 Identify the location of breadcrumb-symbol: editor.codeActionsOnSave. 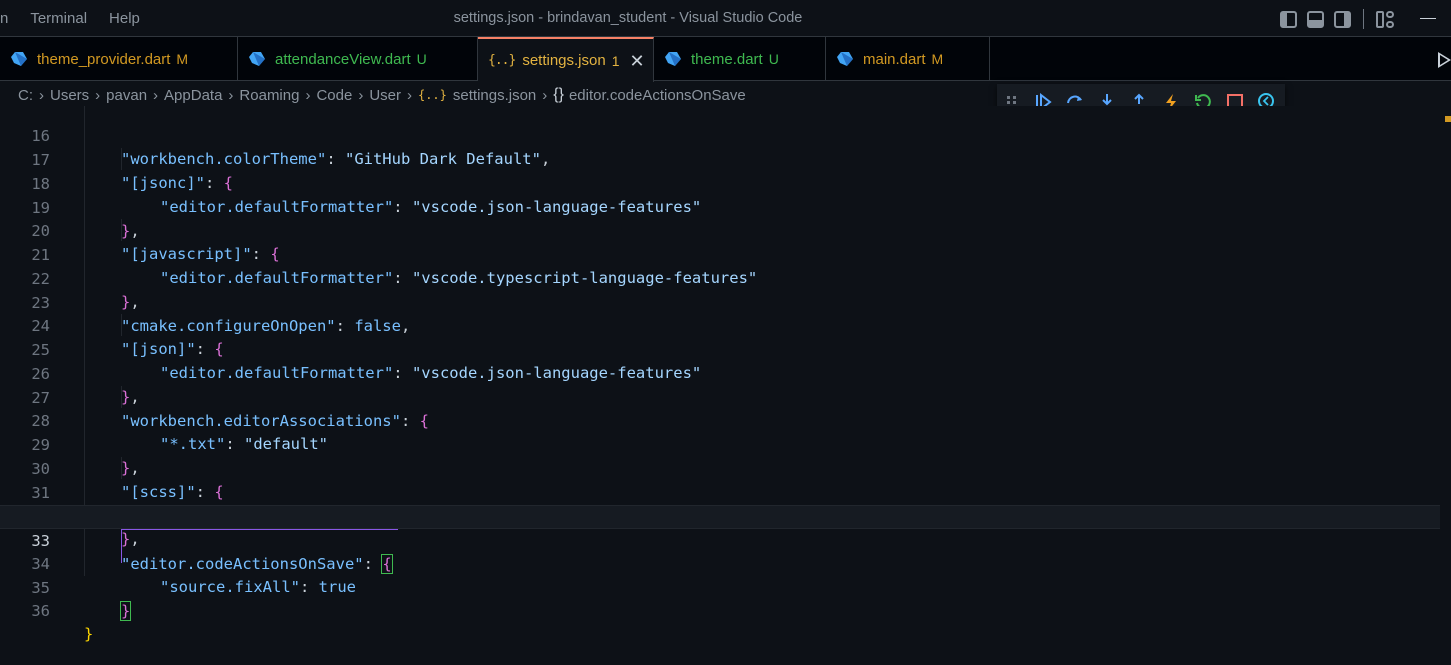
(657, 95).